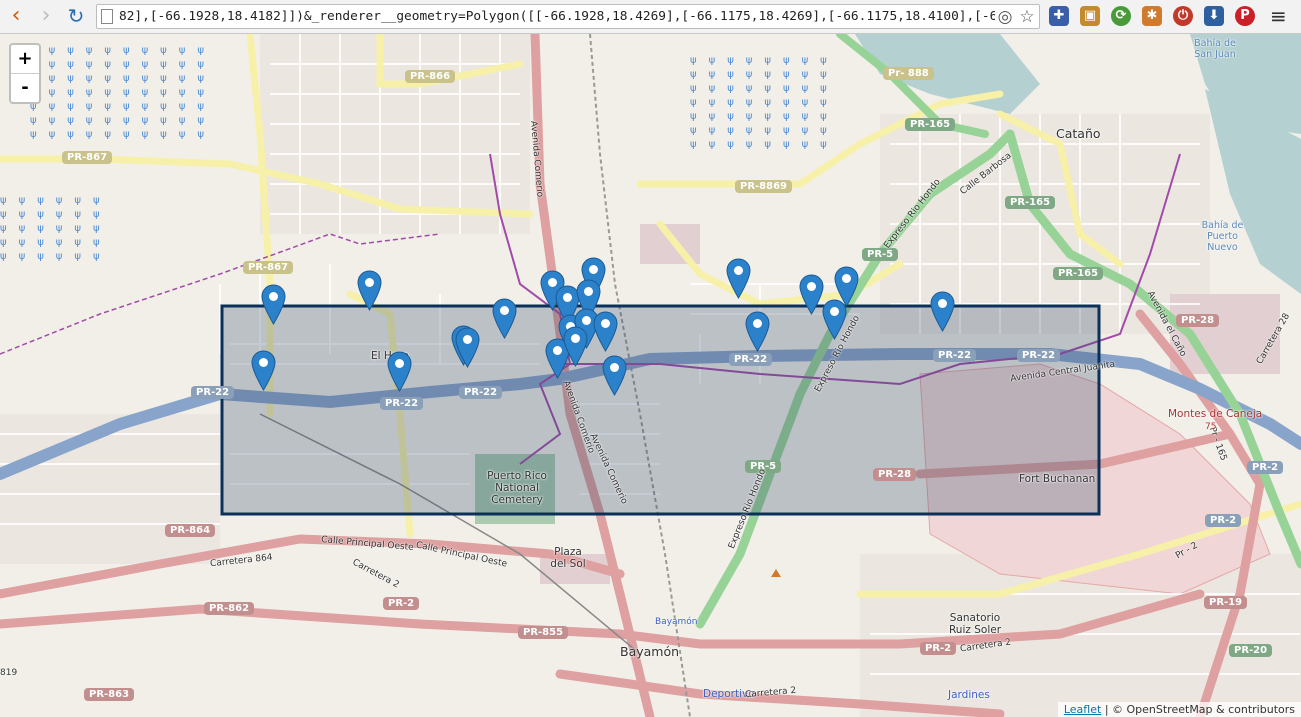 The image size is (1301, 717). I want to click on place-label-cataño: Cataño, so click(1078, 133).